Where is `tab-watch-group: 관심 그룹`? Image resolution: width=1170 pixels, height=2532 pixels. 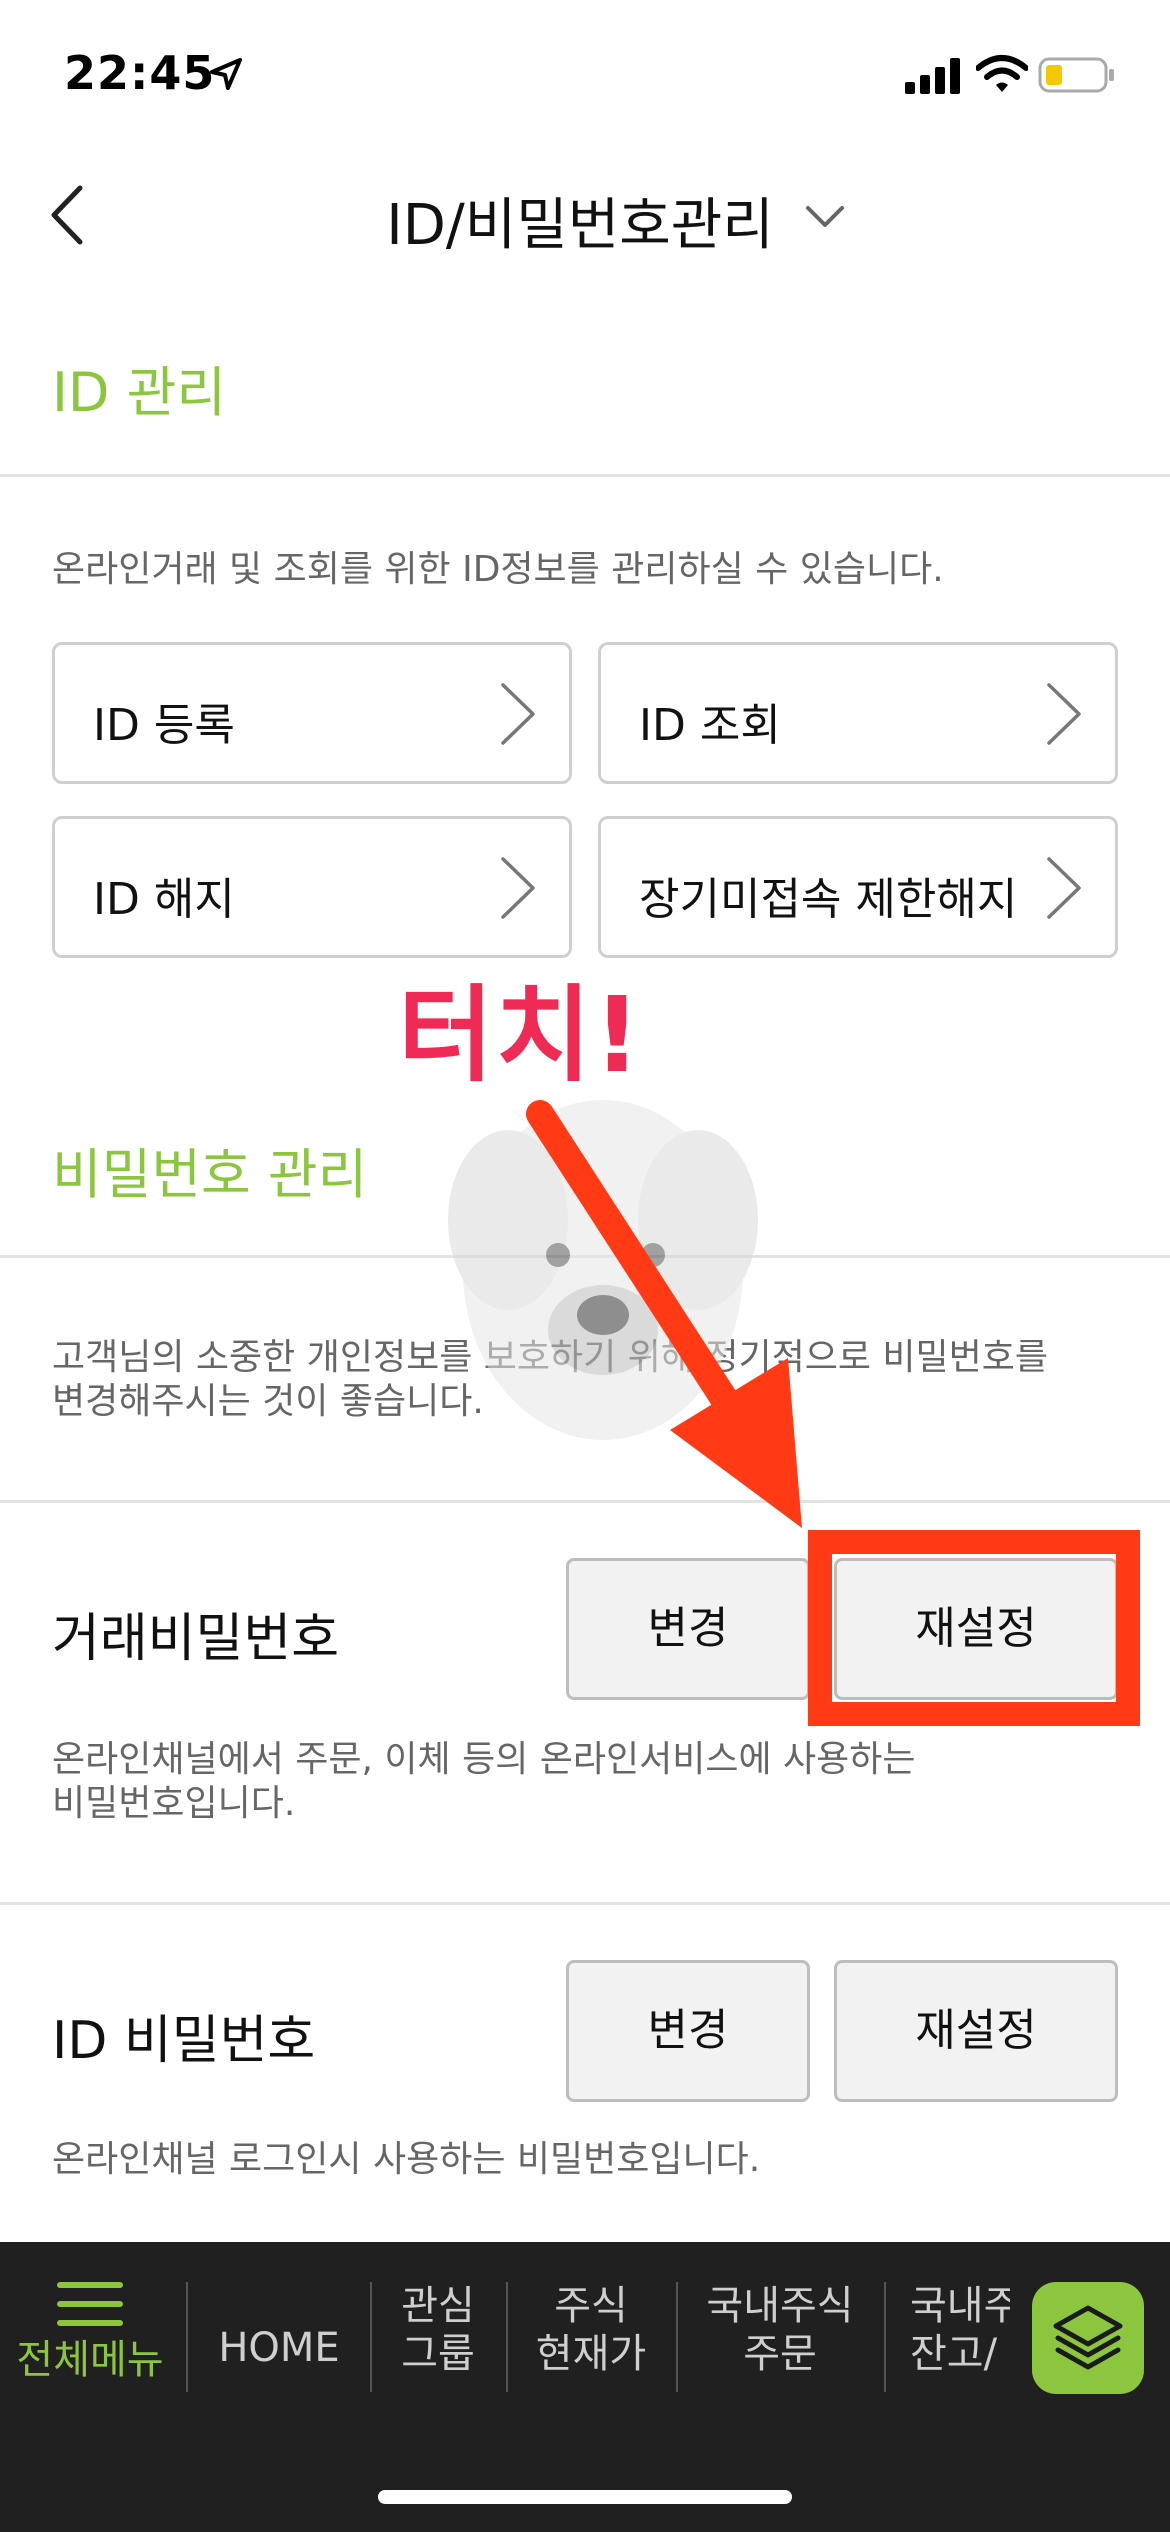 tab-watch-group: 관심 그룹 is located at coordinates (438, 2348).